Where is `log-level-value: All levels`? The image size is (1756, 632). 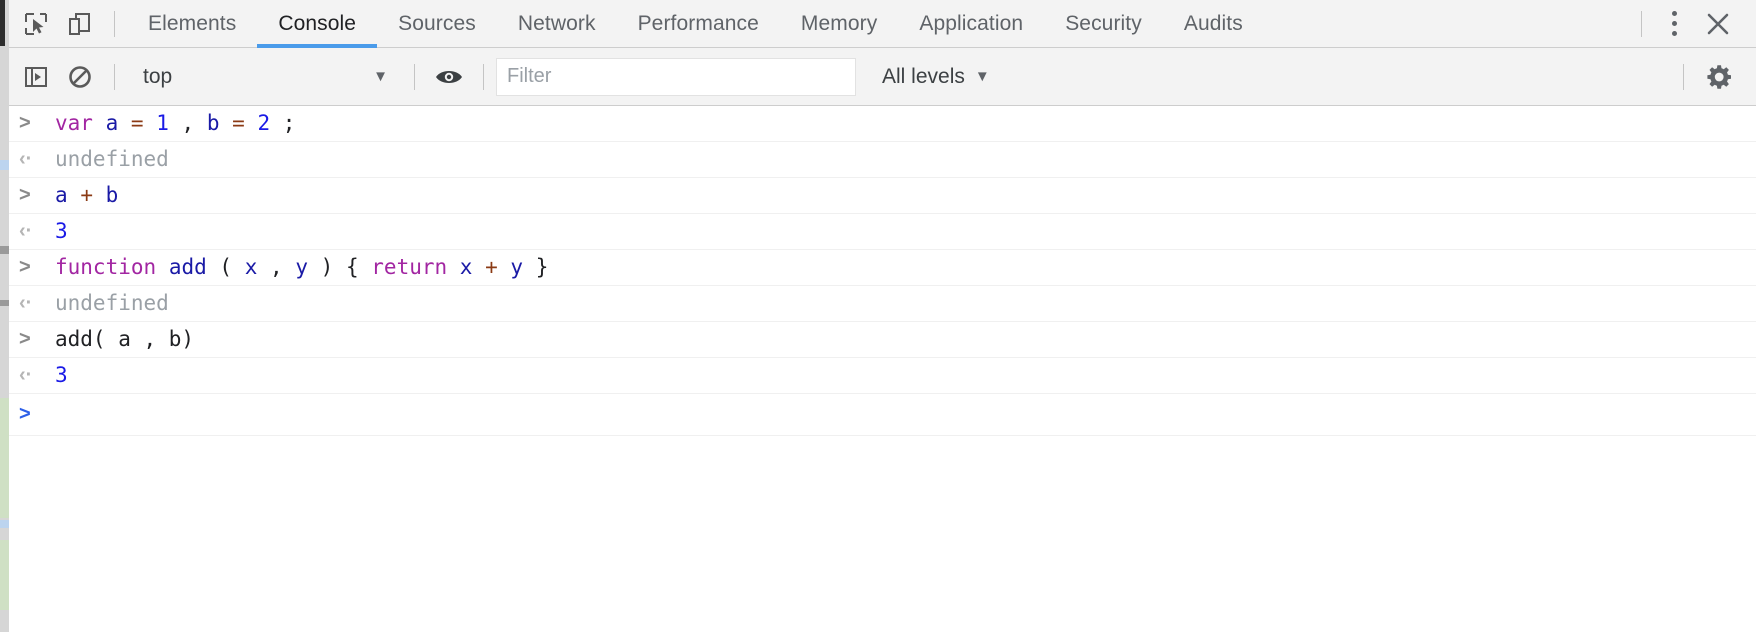
log-level-value: All levels is located at coordinates (923, 76).